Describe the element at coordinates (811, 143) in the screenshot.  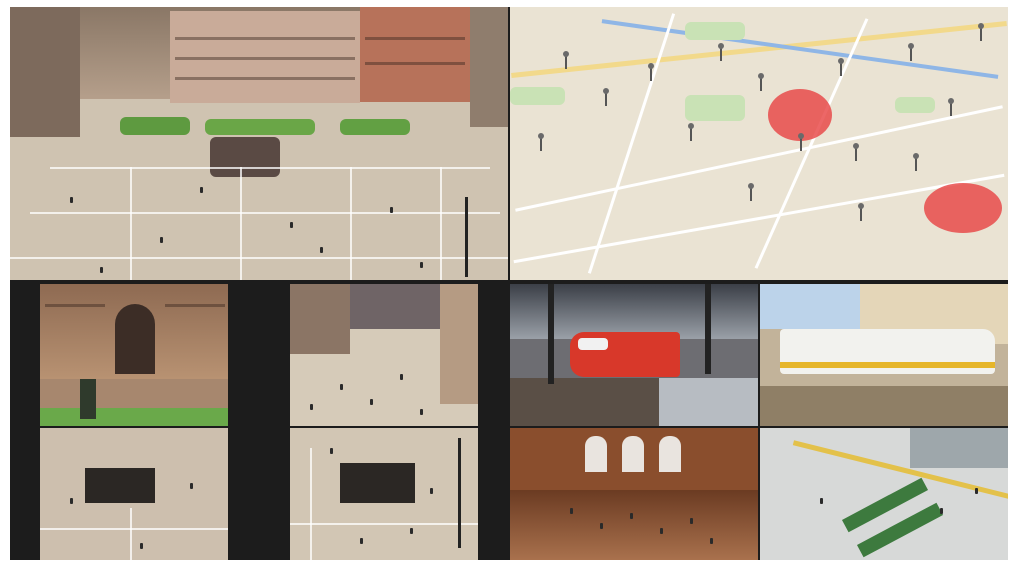
I see `map-road` at that location.